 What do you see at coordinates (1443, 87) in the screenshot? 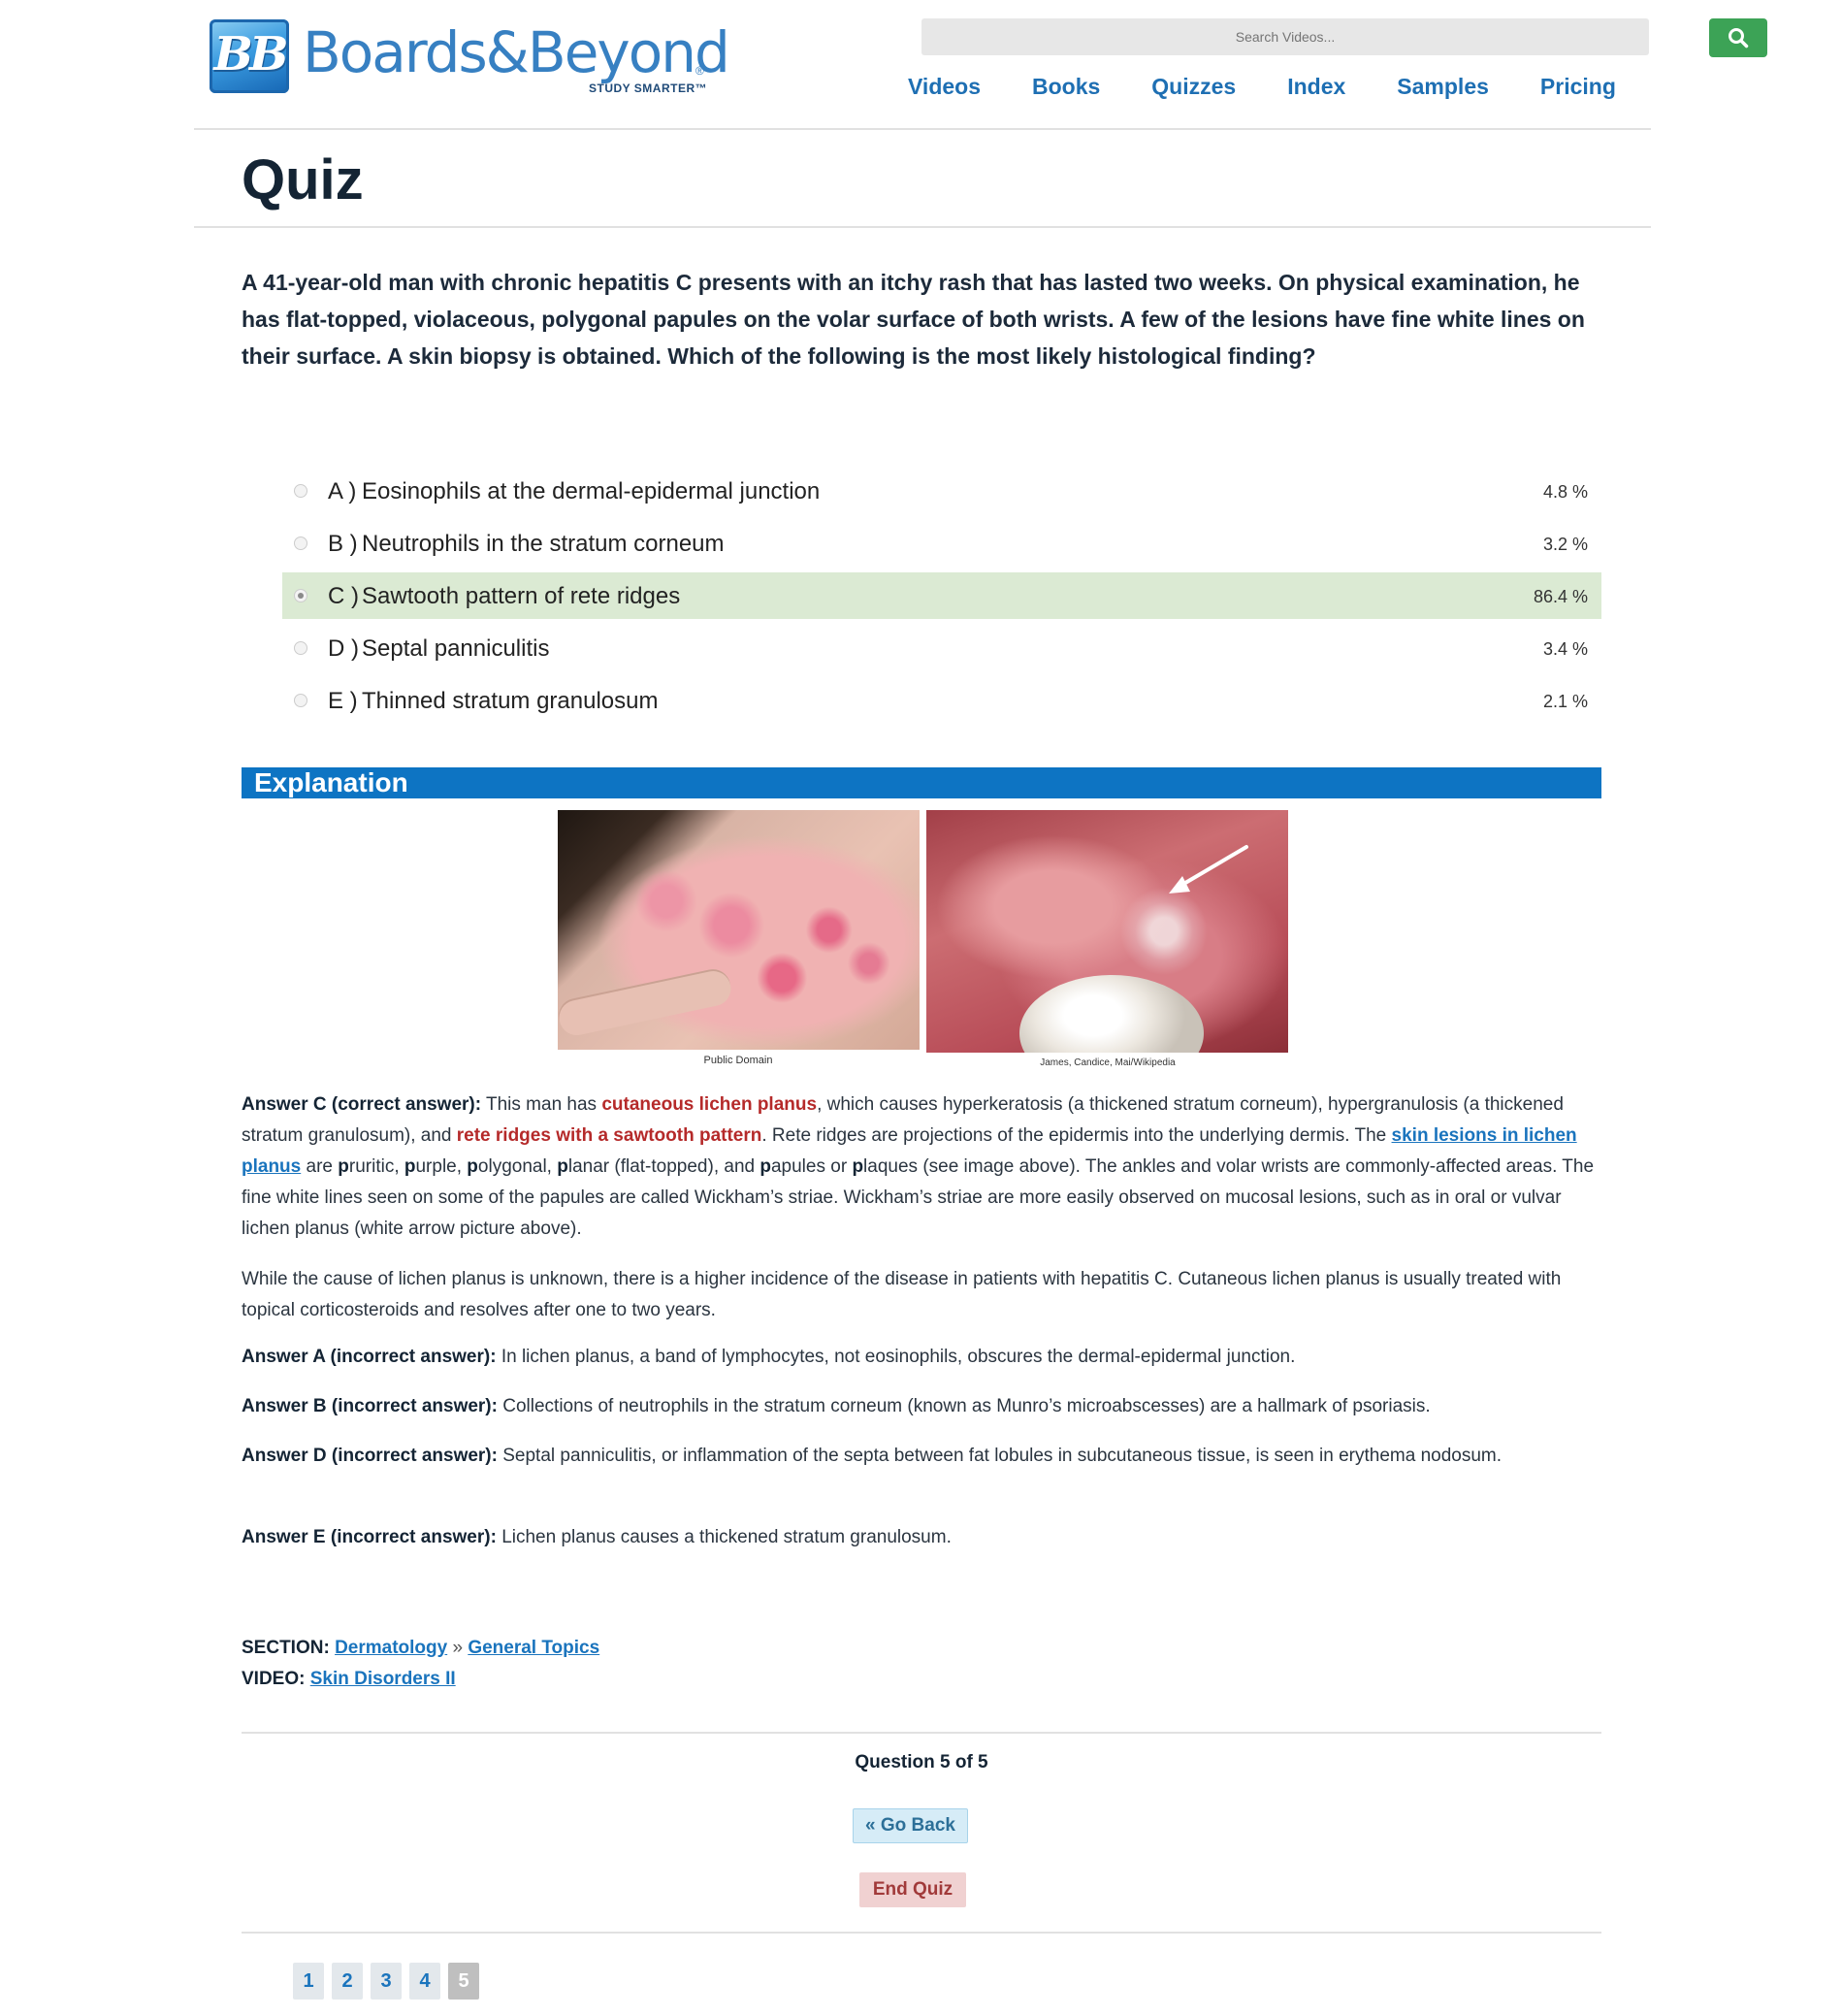
I see `nav-samples: Samples` at bounding box center [1443, 87].